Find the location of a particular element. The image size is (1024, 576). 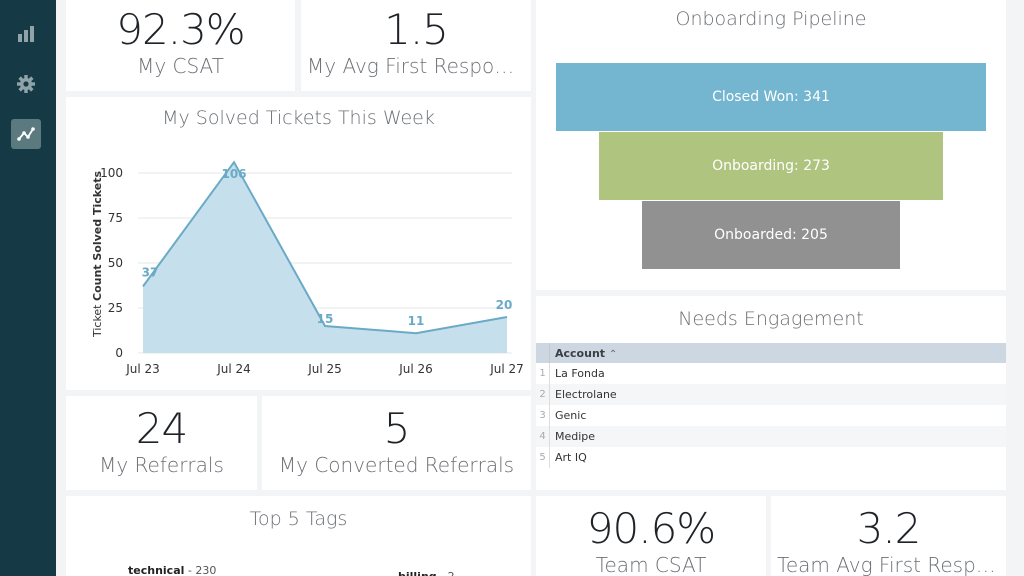

funnel-stage-closed-won: Closed Won: 341 is located at coordinates (771, 97).